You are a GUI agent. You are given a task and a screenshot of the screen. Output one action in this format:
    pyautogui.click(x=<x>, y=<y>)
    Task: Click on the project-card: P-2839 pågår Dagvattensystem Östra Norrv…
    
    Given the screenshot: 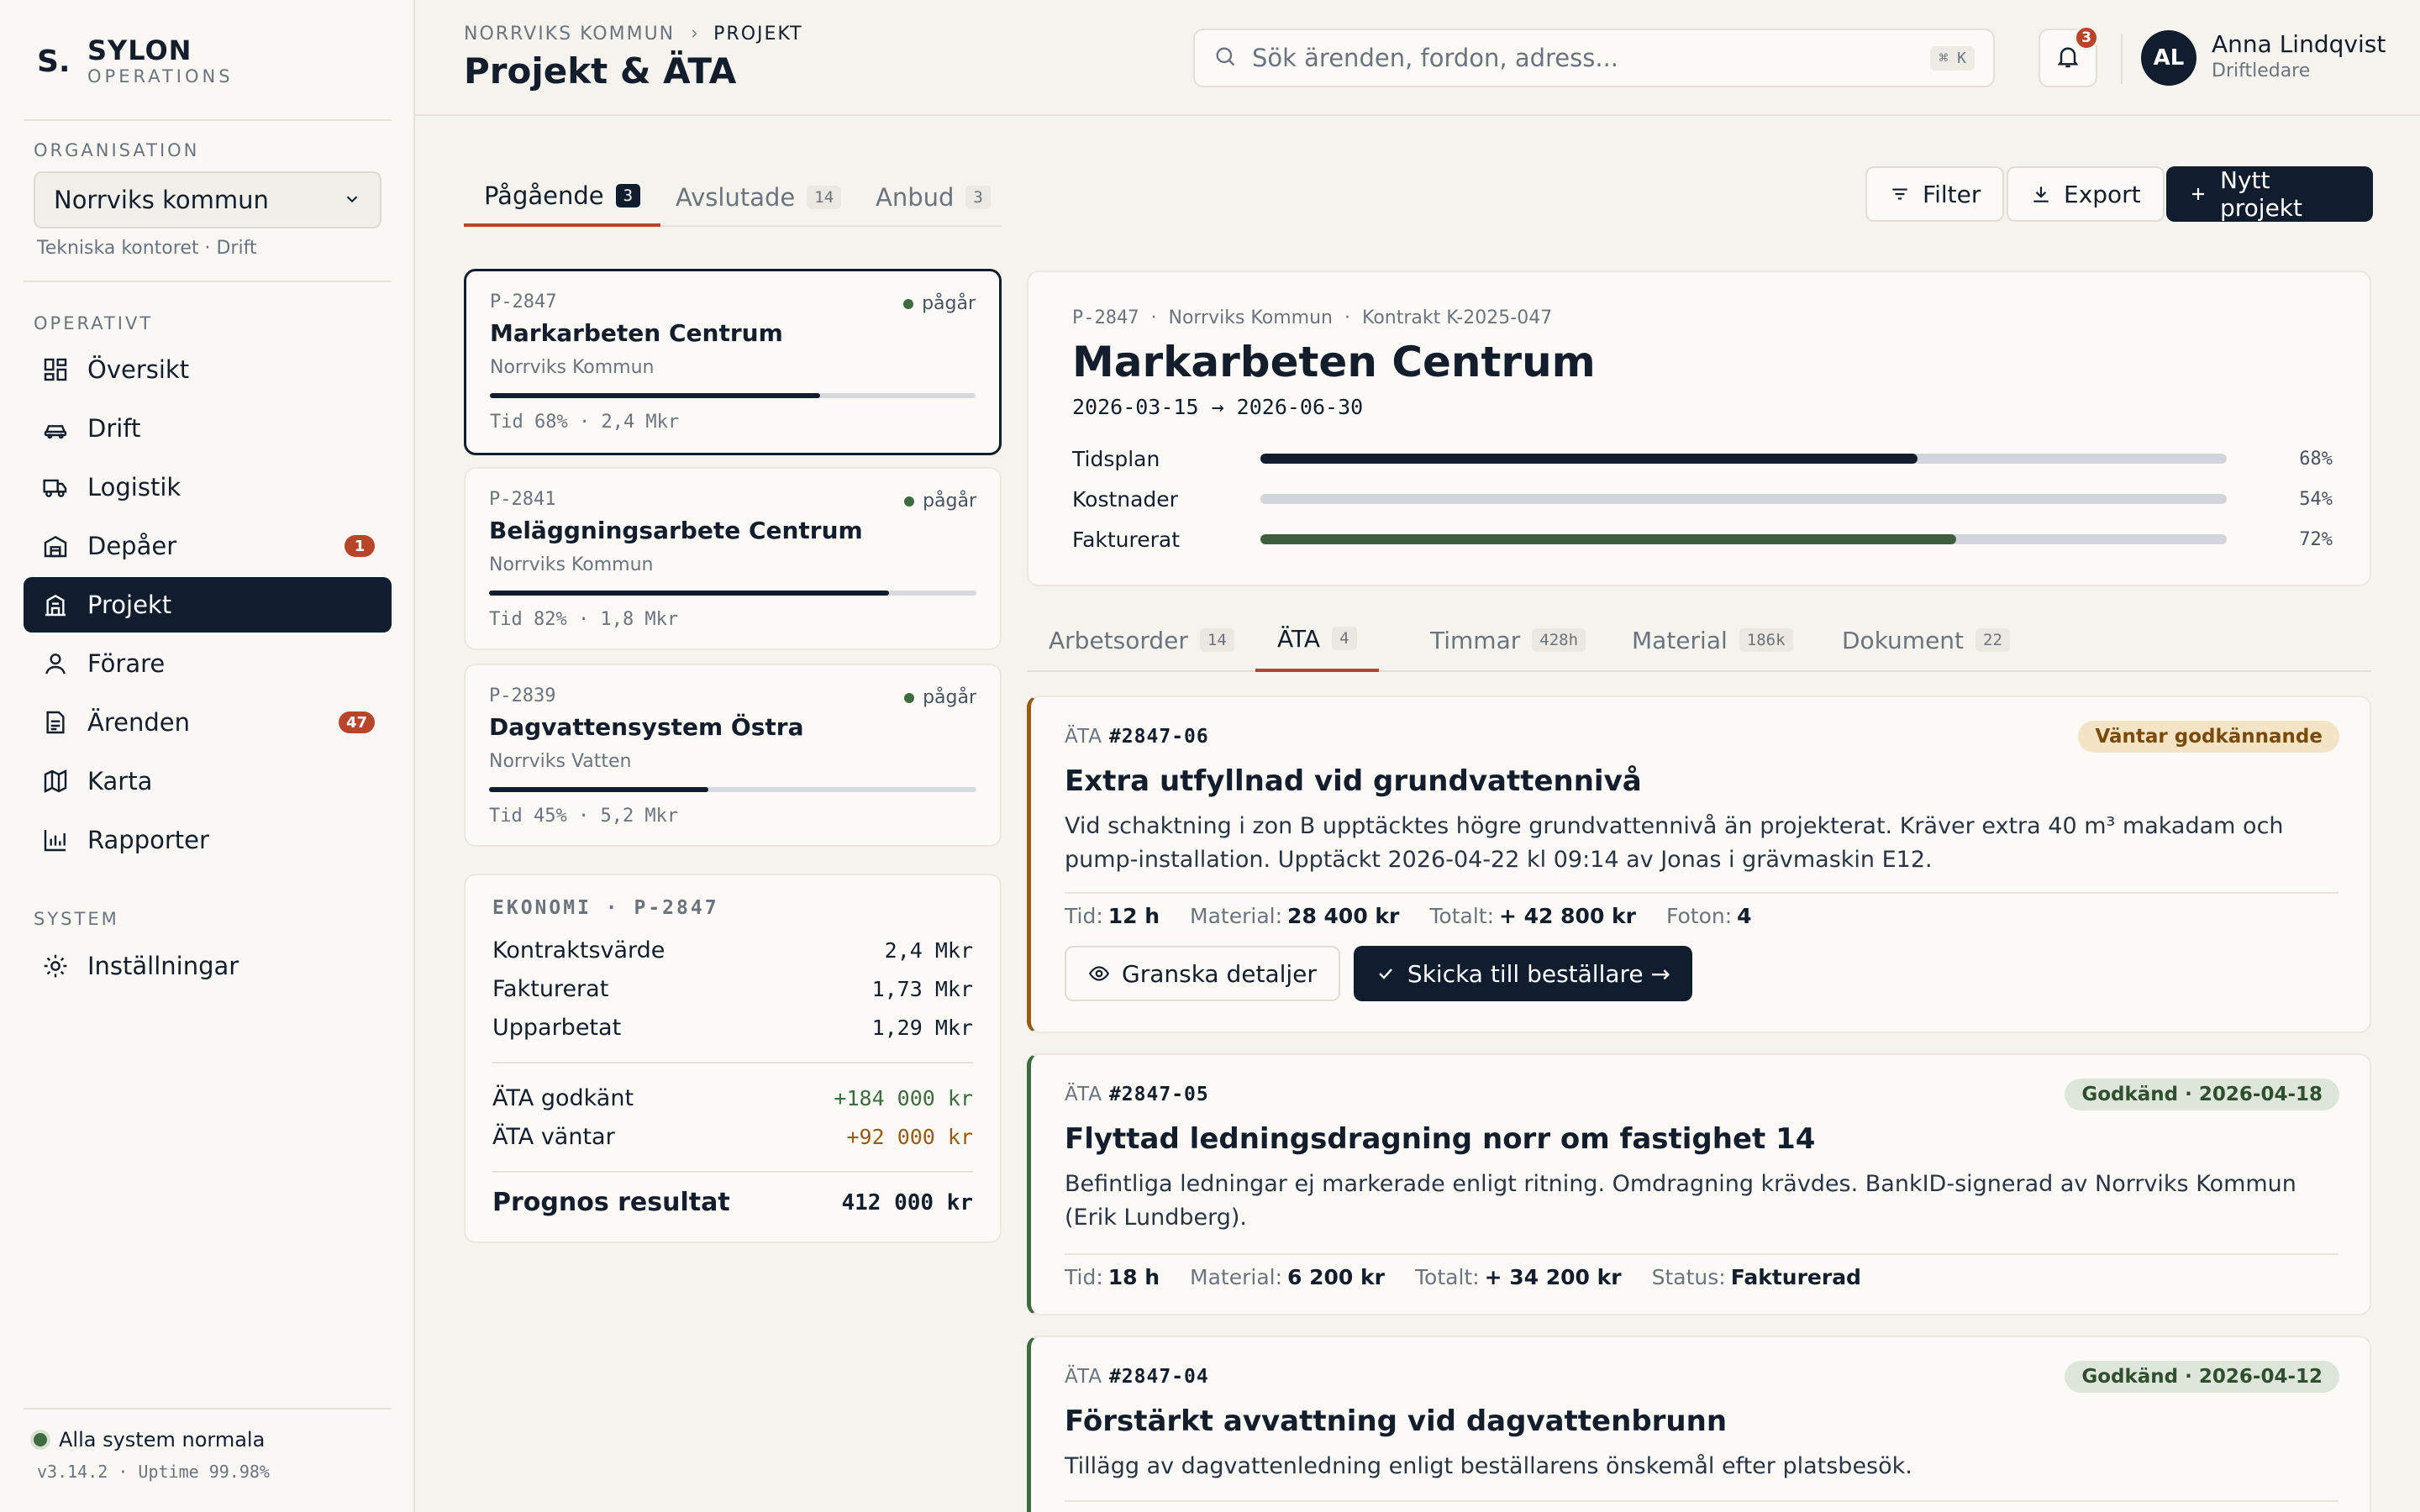 What is the action you would take?
    pyautogui.click(x=733, y=755)
    